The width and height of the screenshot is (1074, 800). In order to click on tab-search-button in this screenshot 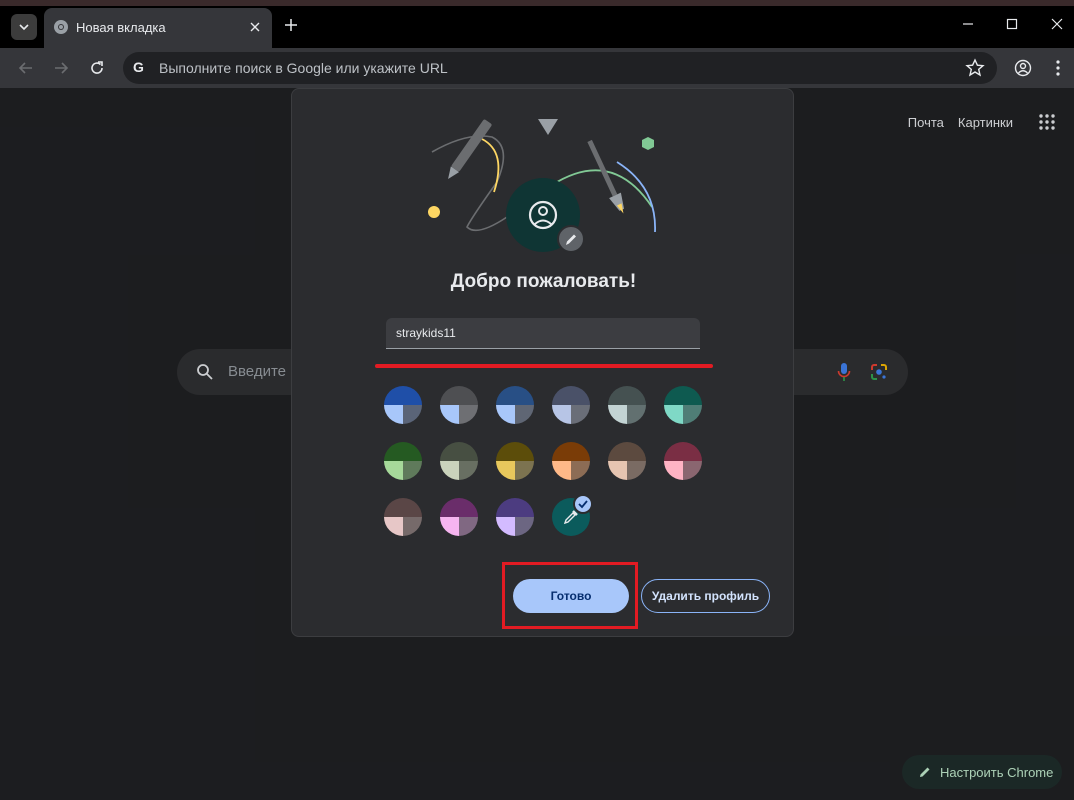, I will do `click(24, 27)`.